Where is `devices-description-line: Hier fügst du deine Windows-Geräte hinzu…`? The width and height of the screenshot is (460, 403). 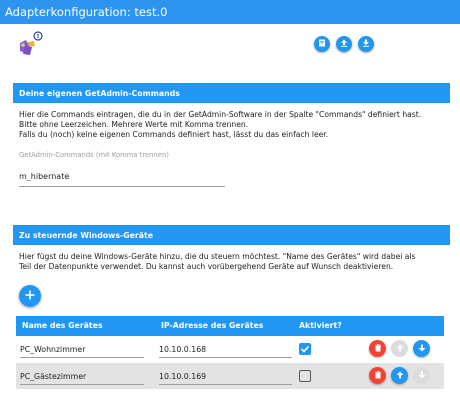 devices-description-line: Hier fügst du deine Windows-Geräte hinzu… is located at coordinates (217, 256).